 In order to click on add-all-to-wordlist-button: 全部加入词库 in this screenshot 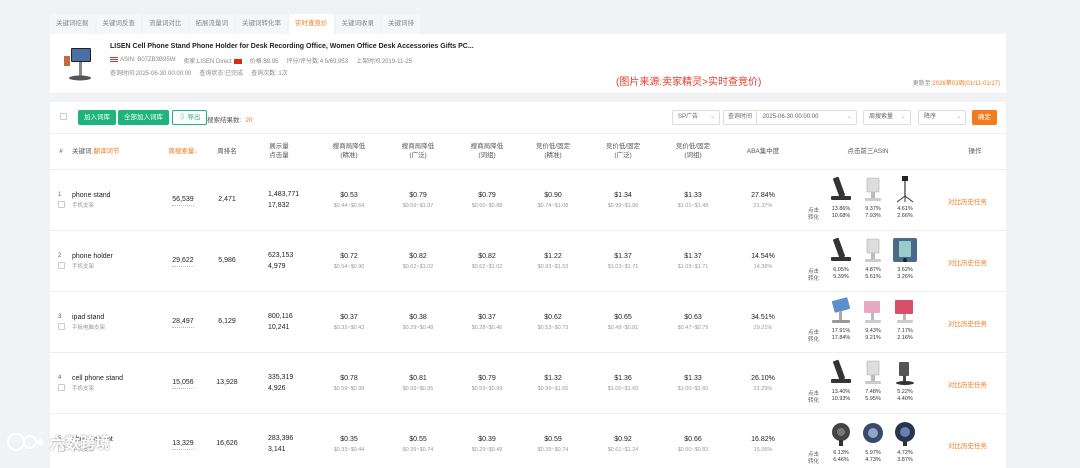, I will do `click(143, 117)`.